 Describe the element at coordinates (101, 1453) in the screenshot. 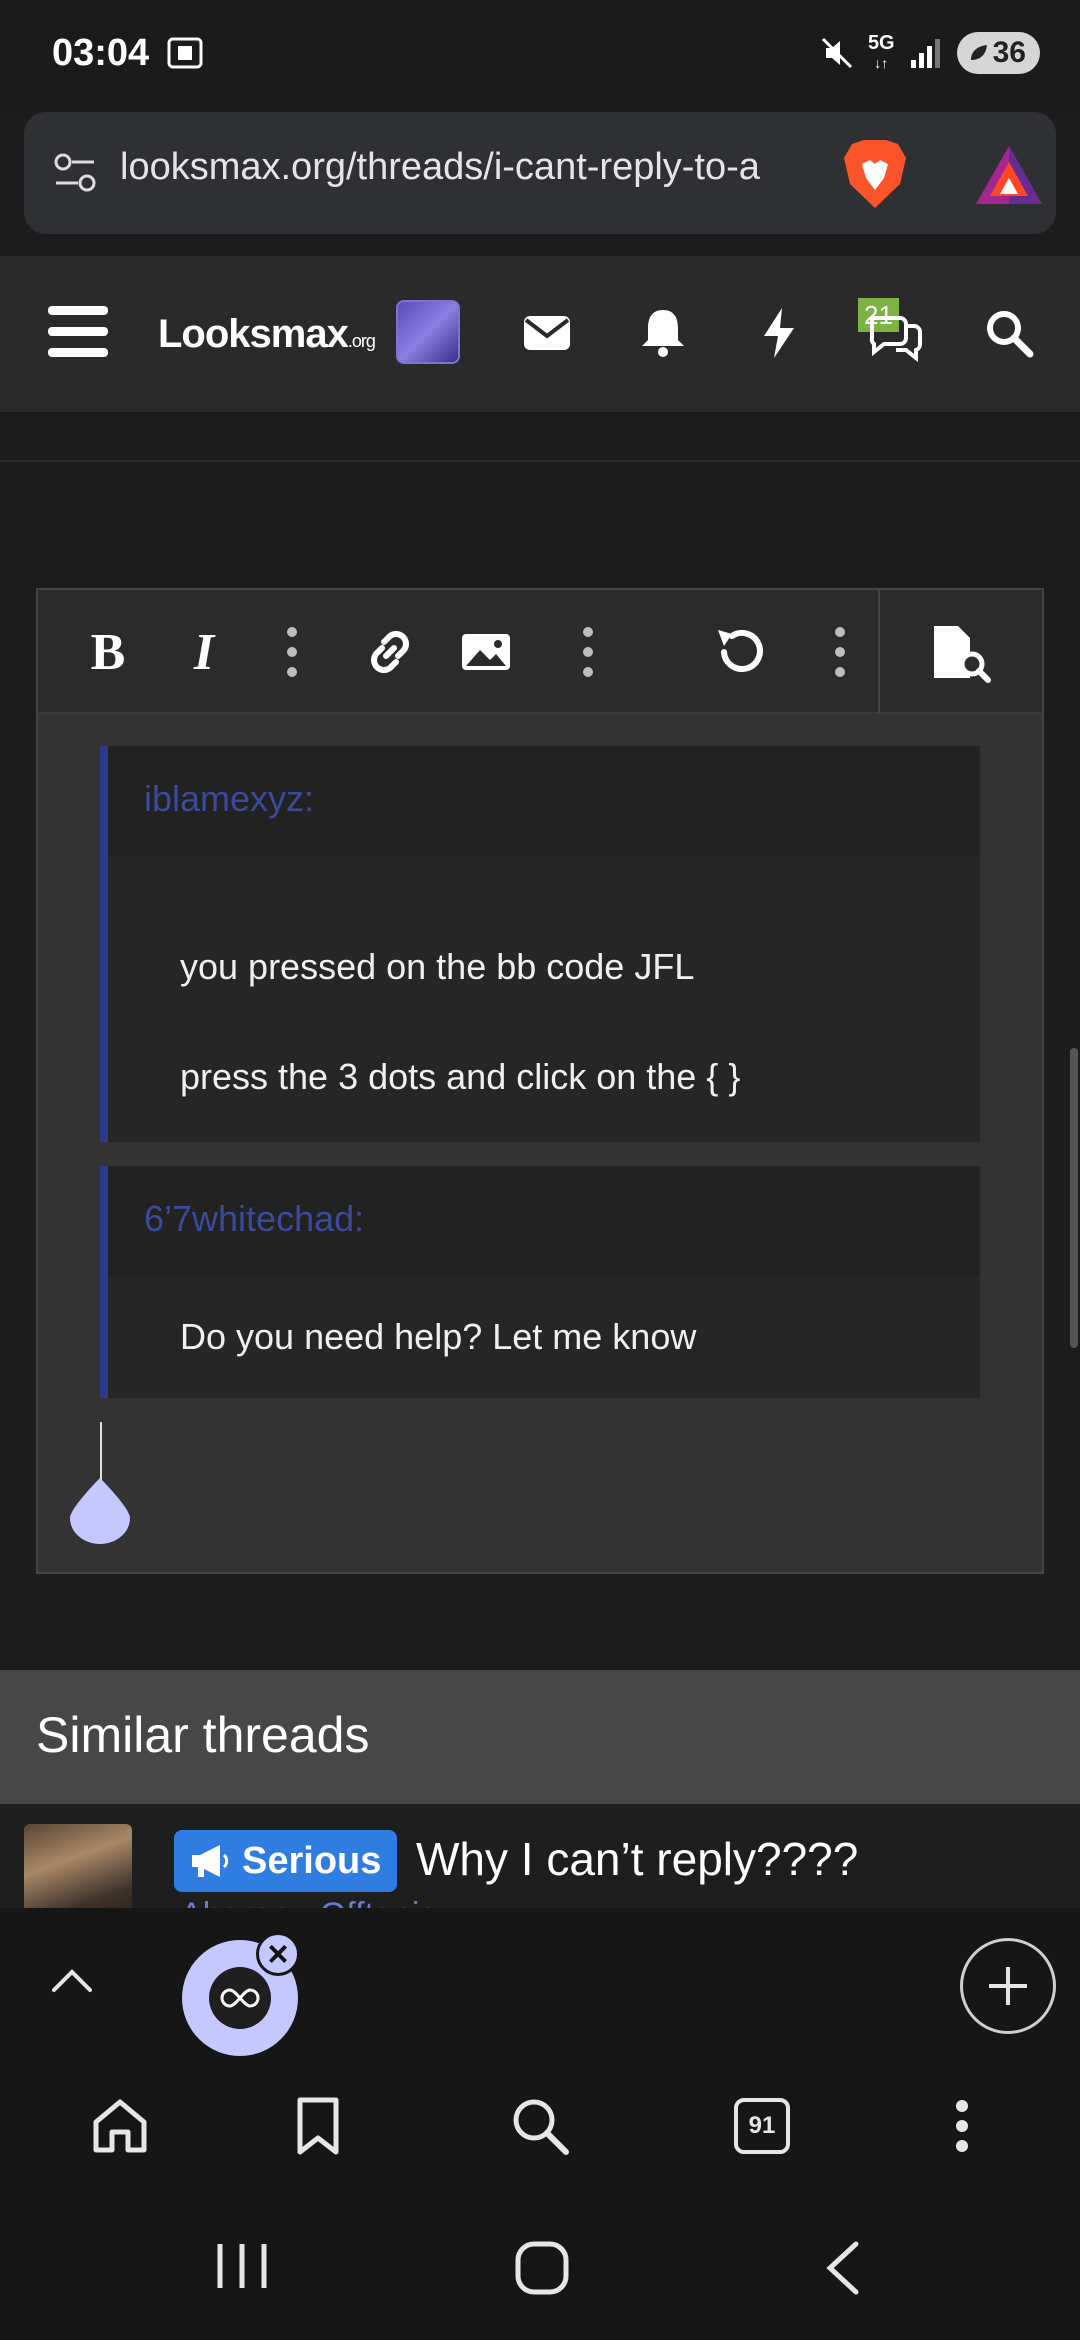

I see `text-caret` at that location.